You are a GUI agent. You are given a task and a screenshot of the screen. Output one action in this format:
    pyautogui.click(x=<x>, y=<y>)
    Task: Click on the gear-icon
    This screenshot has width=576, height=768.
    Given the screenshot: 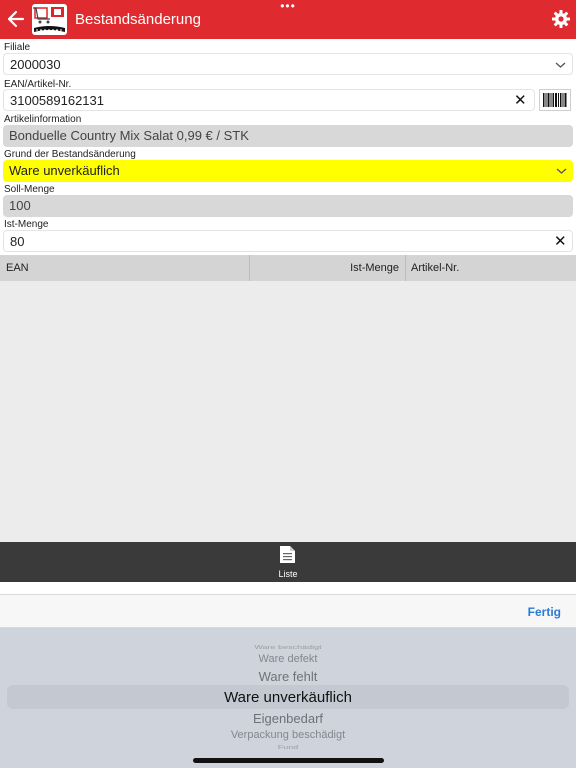 What is the action you would take?
    pyautogui.click(x=561, y=19)
    